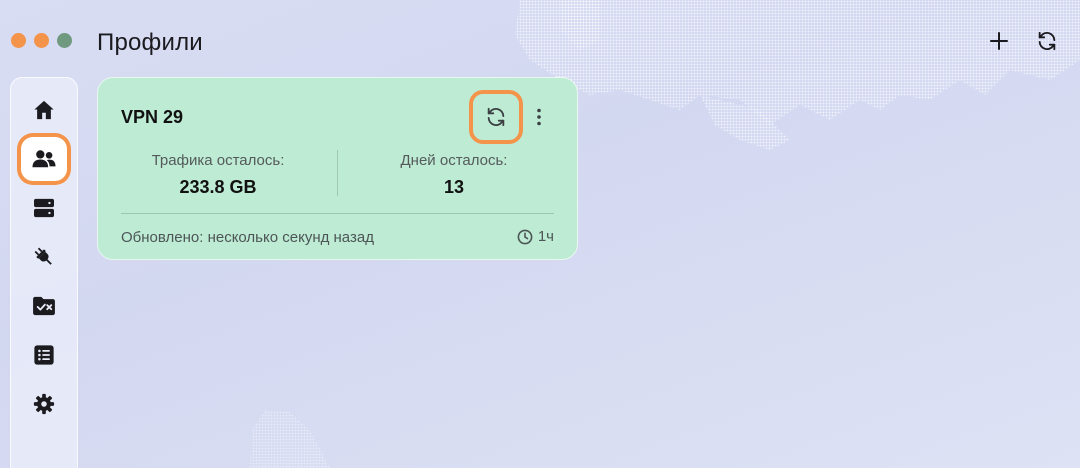  I want to click on sidebar, so click(44, 272).